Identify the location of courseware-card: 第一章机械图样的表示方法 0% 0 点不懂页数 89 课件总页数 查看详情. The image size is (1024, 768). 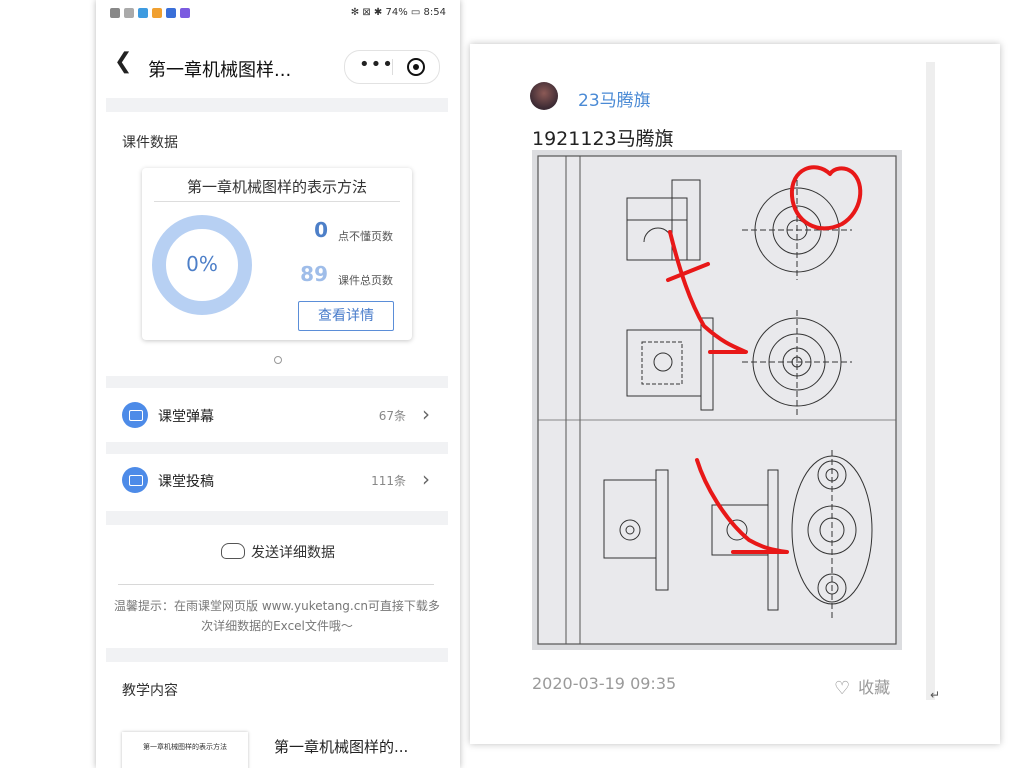
(277, 254).